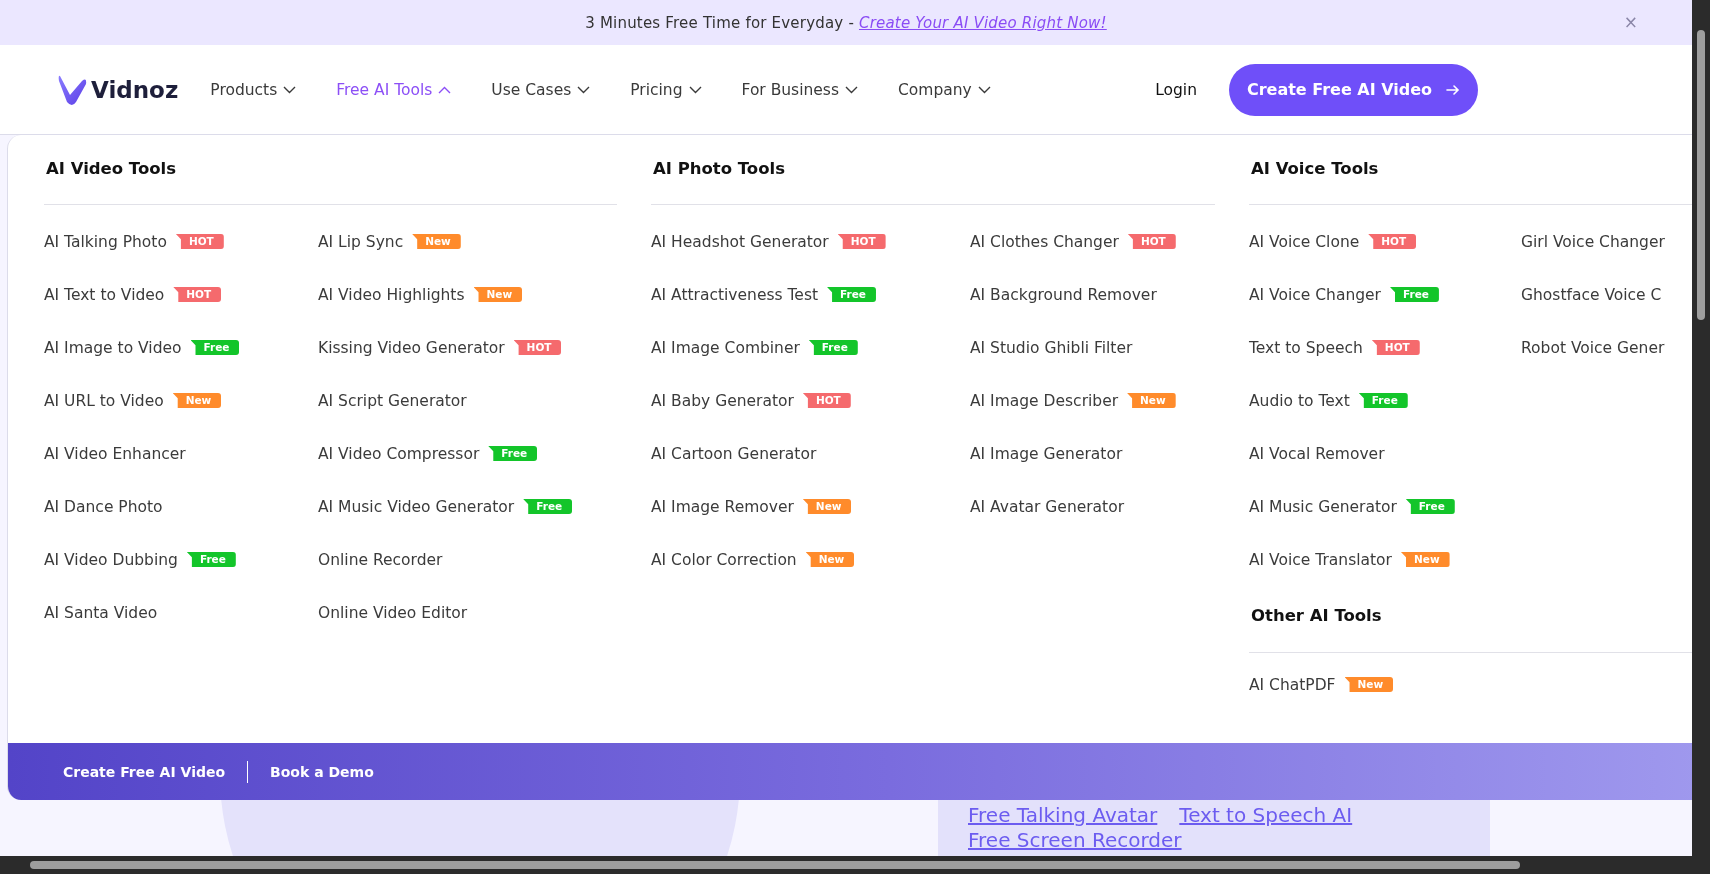  Describe the element at coordinates (724, 559) in the screenshot. I see `menu-link: AI Color Correction` at that location.